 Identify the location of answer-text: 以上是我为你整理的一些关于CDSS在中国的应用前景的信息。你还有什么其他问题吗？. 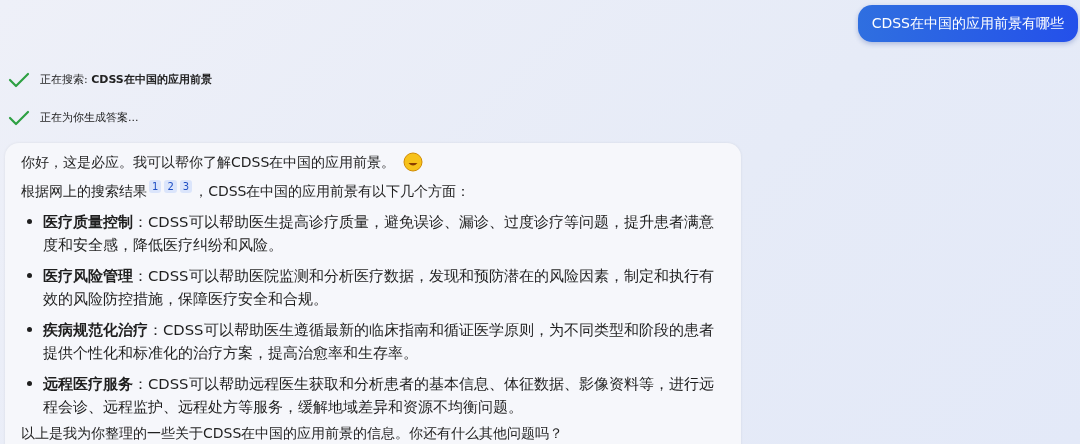
(293, 433).